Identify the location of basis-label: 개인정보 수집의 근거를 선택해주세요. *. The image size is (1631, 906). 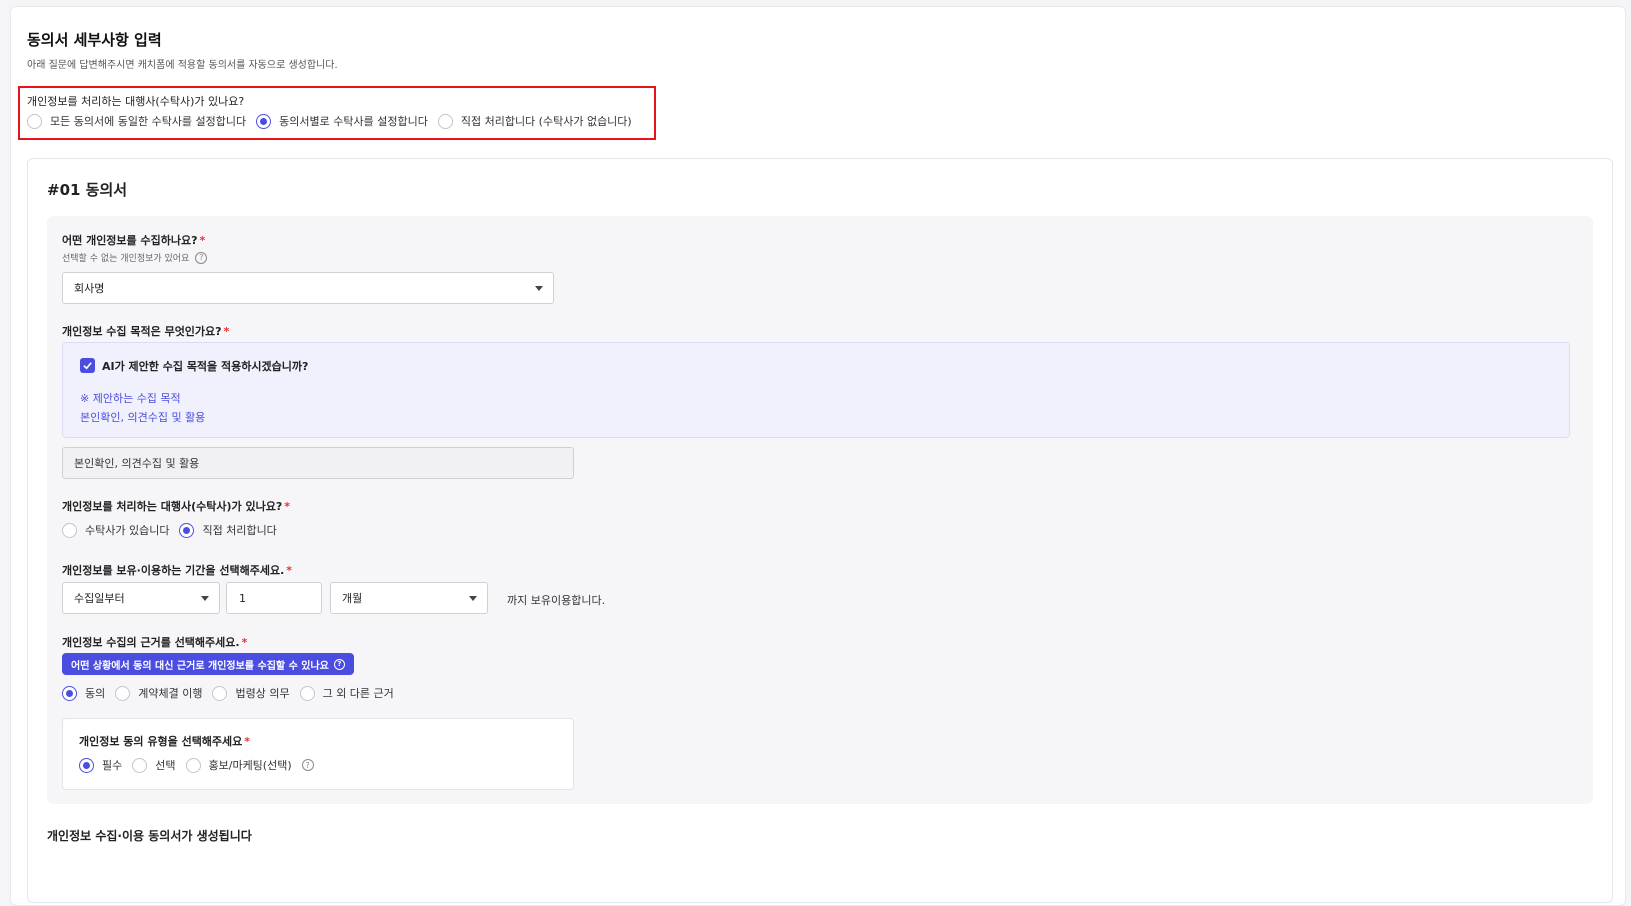
(154, 642).